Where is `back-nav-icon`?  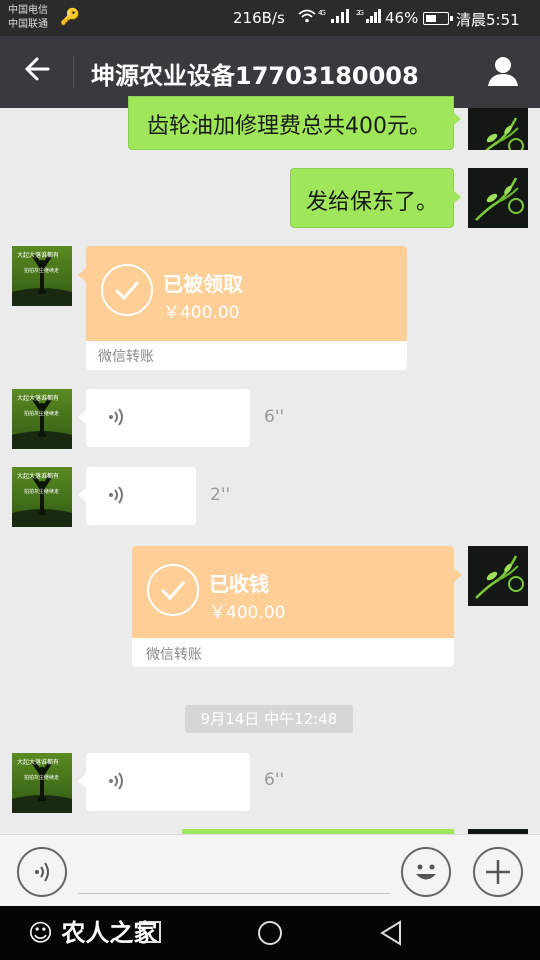
back-nav-icon is located at coordinates (391, 935).